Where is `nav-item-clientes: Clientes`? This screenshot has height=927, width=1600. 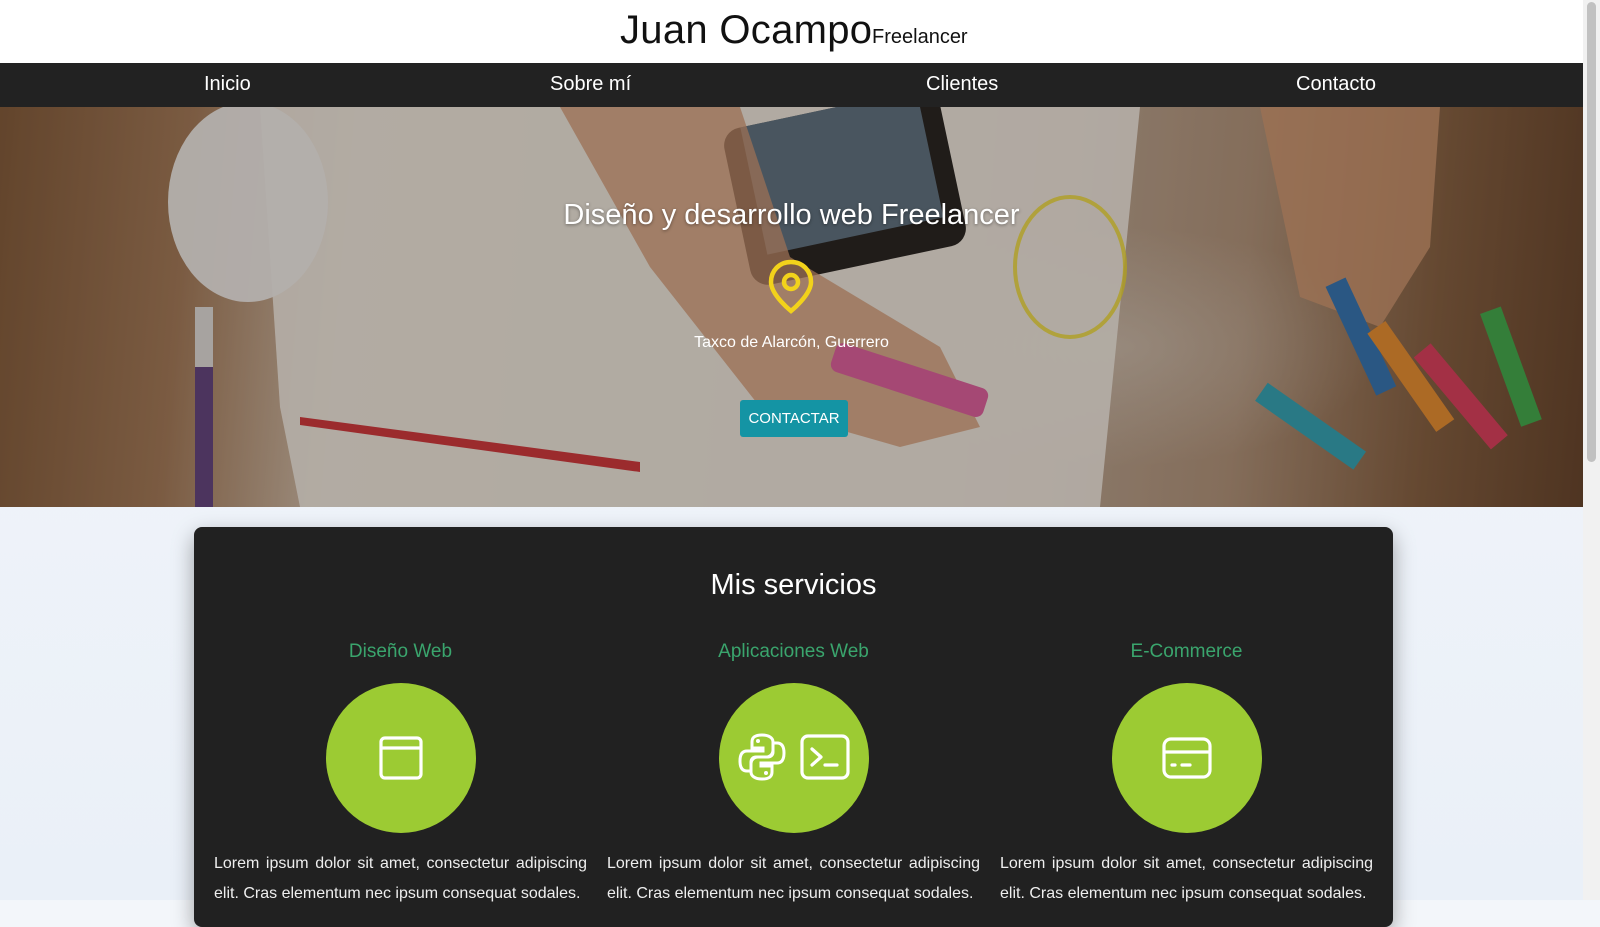
nav-item-clientes: Clientes is located at coordinates (962, 84).